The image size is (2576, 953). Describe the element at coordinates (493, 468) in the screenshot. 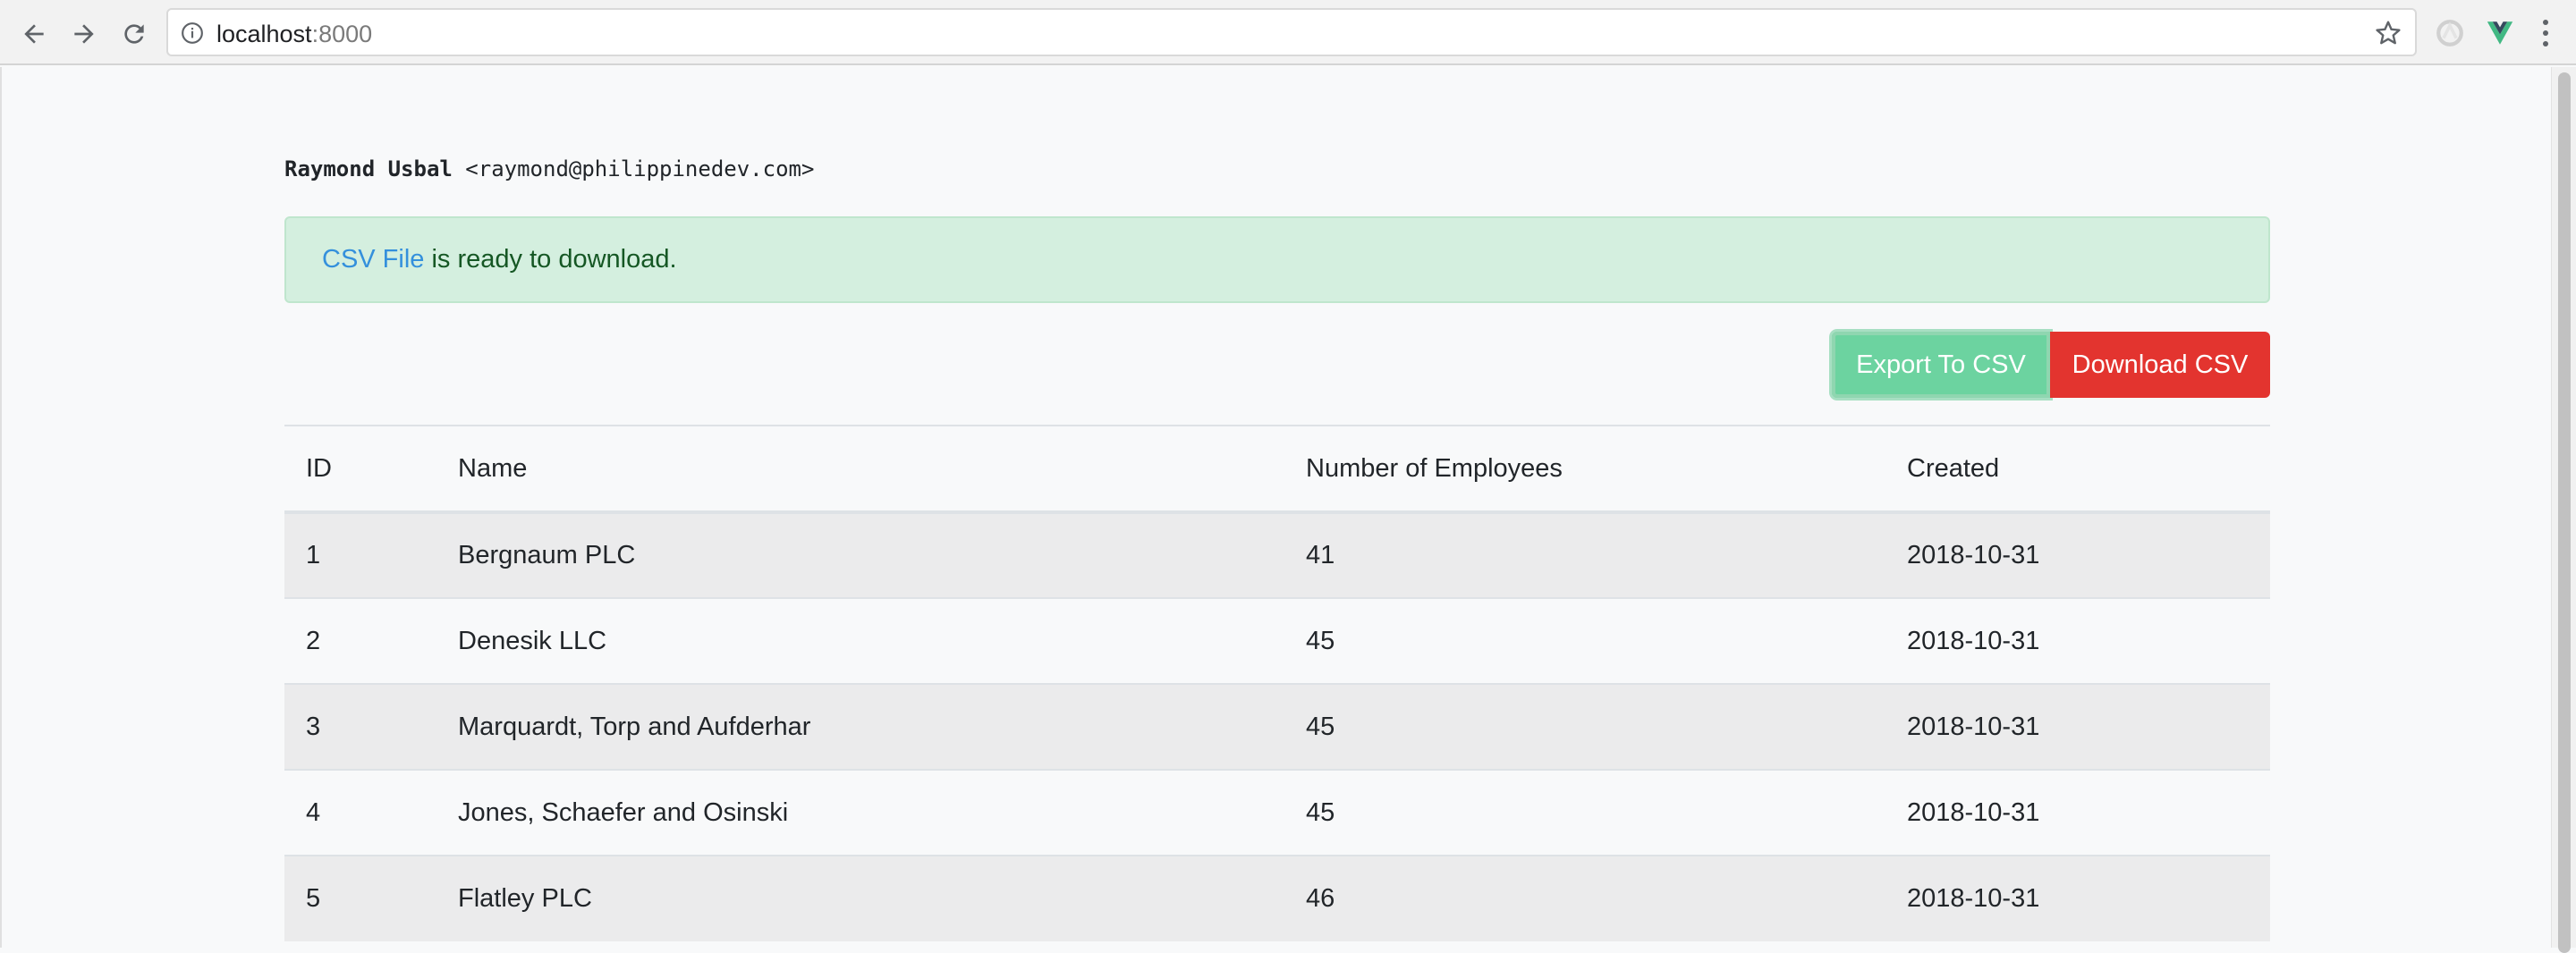

I see `header-name: Name` at that location.